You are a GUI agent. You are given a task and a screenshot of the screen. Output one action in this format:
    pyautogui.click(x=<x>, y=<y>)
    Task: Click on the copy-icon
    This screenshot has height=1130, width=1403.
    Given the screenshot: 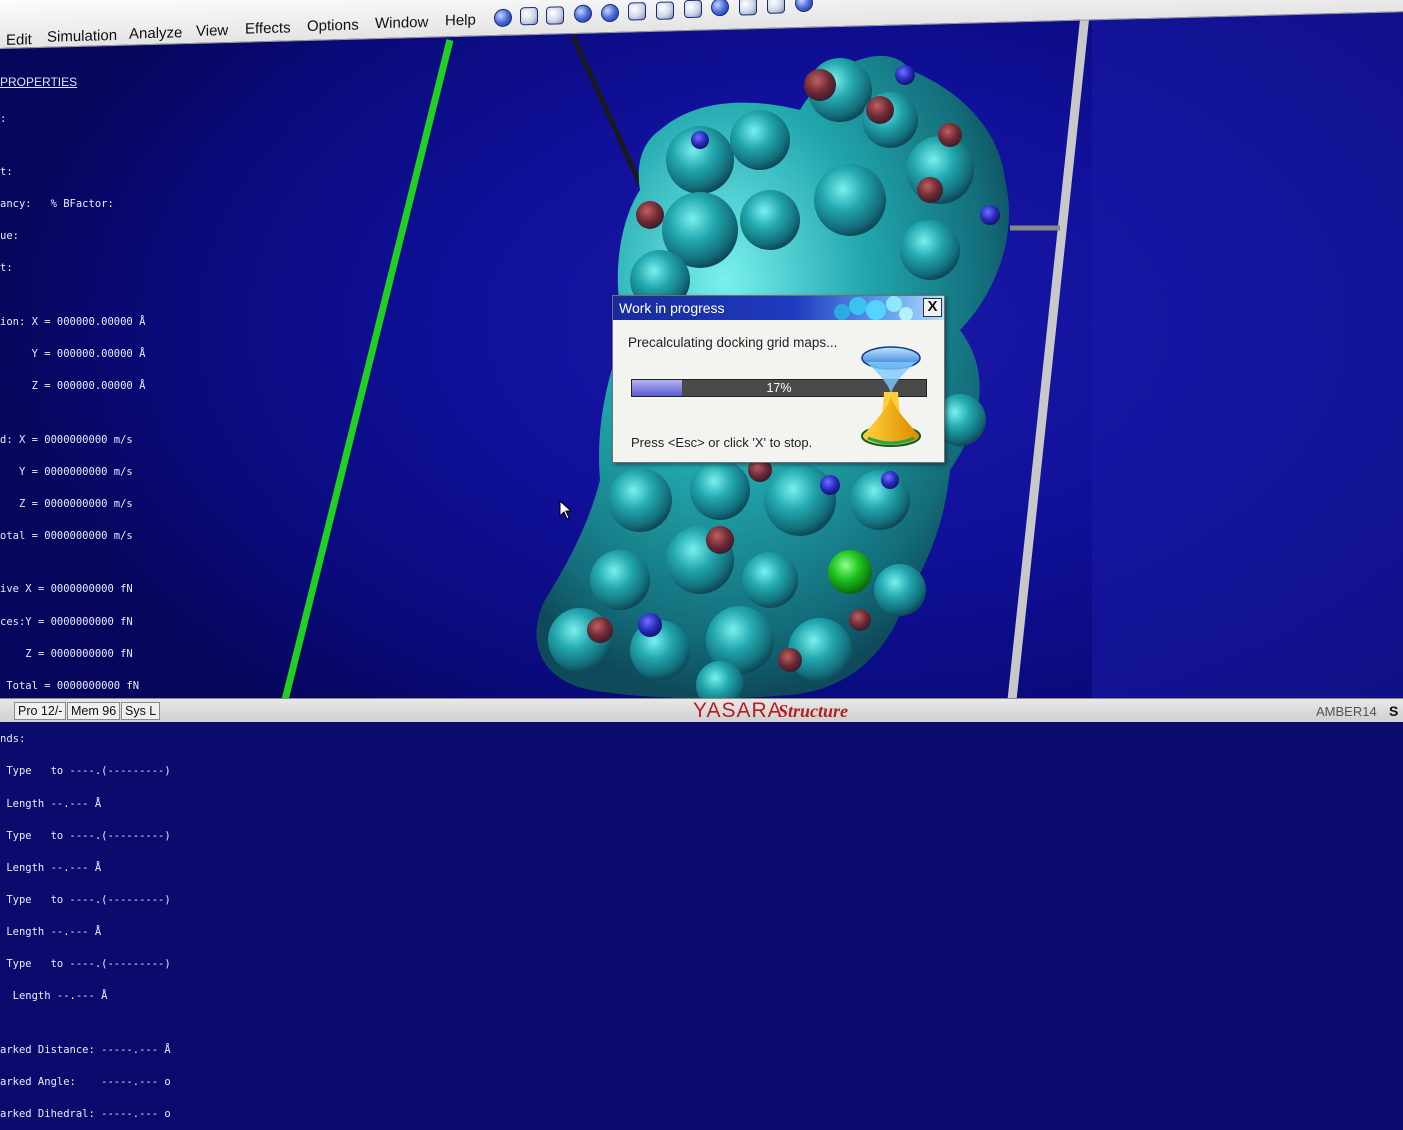 What is the action you would take?
    pyautogui.click(x=637, y=11)
    